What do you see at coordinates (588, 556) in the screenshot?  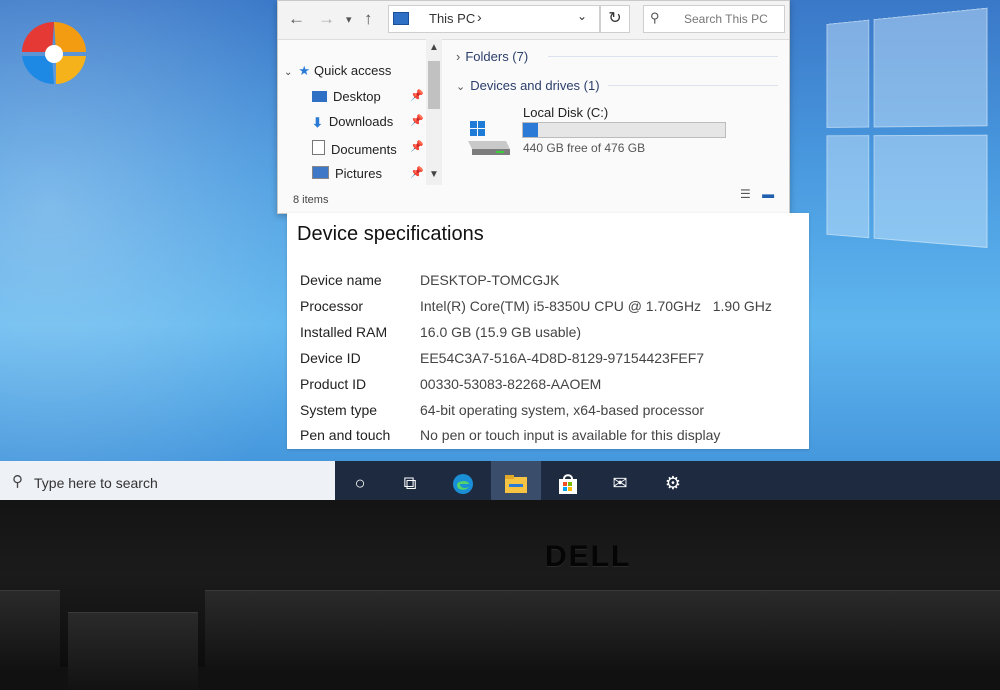 I see `brand-logo: DELL` at bounding box center [588, 556].